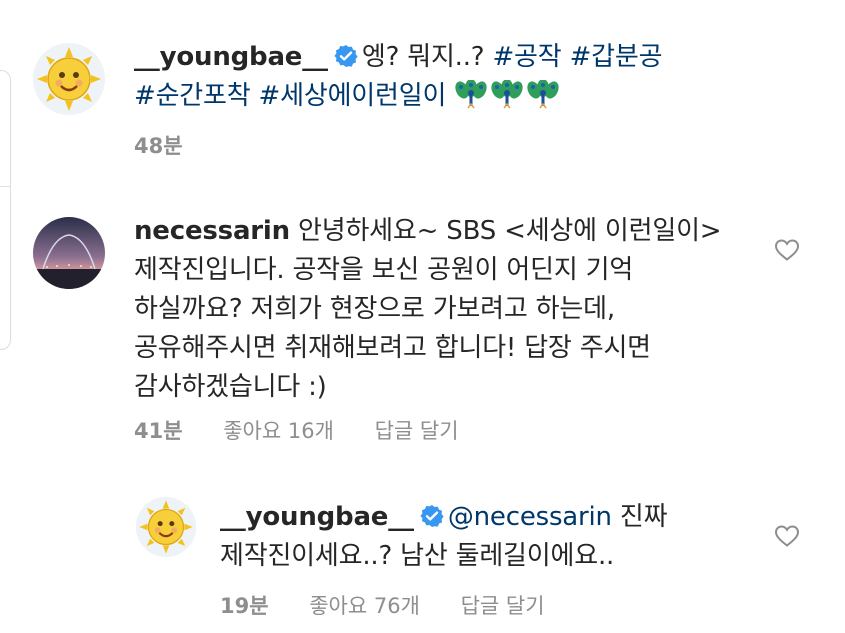  Describe the element at coordinates (427, 57) in the screenshot. I see `comment-body: 엥? 뭐지..?` at that location.